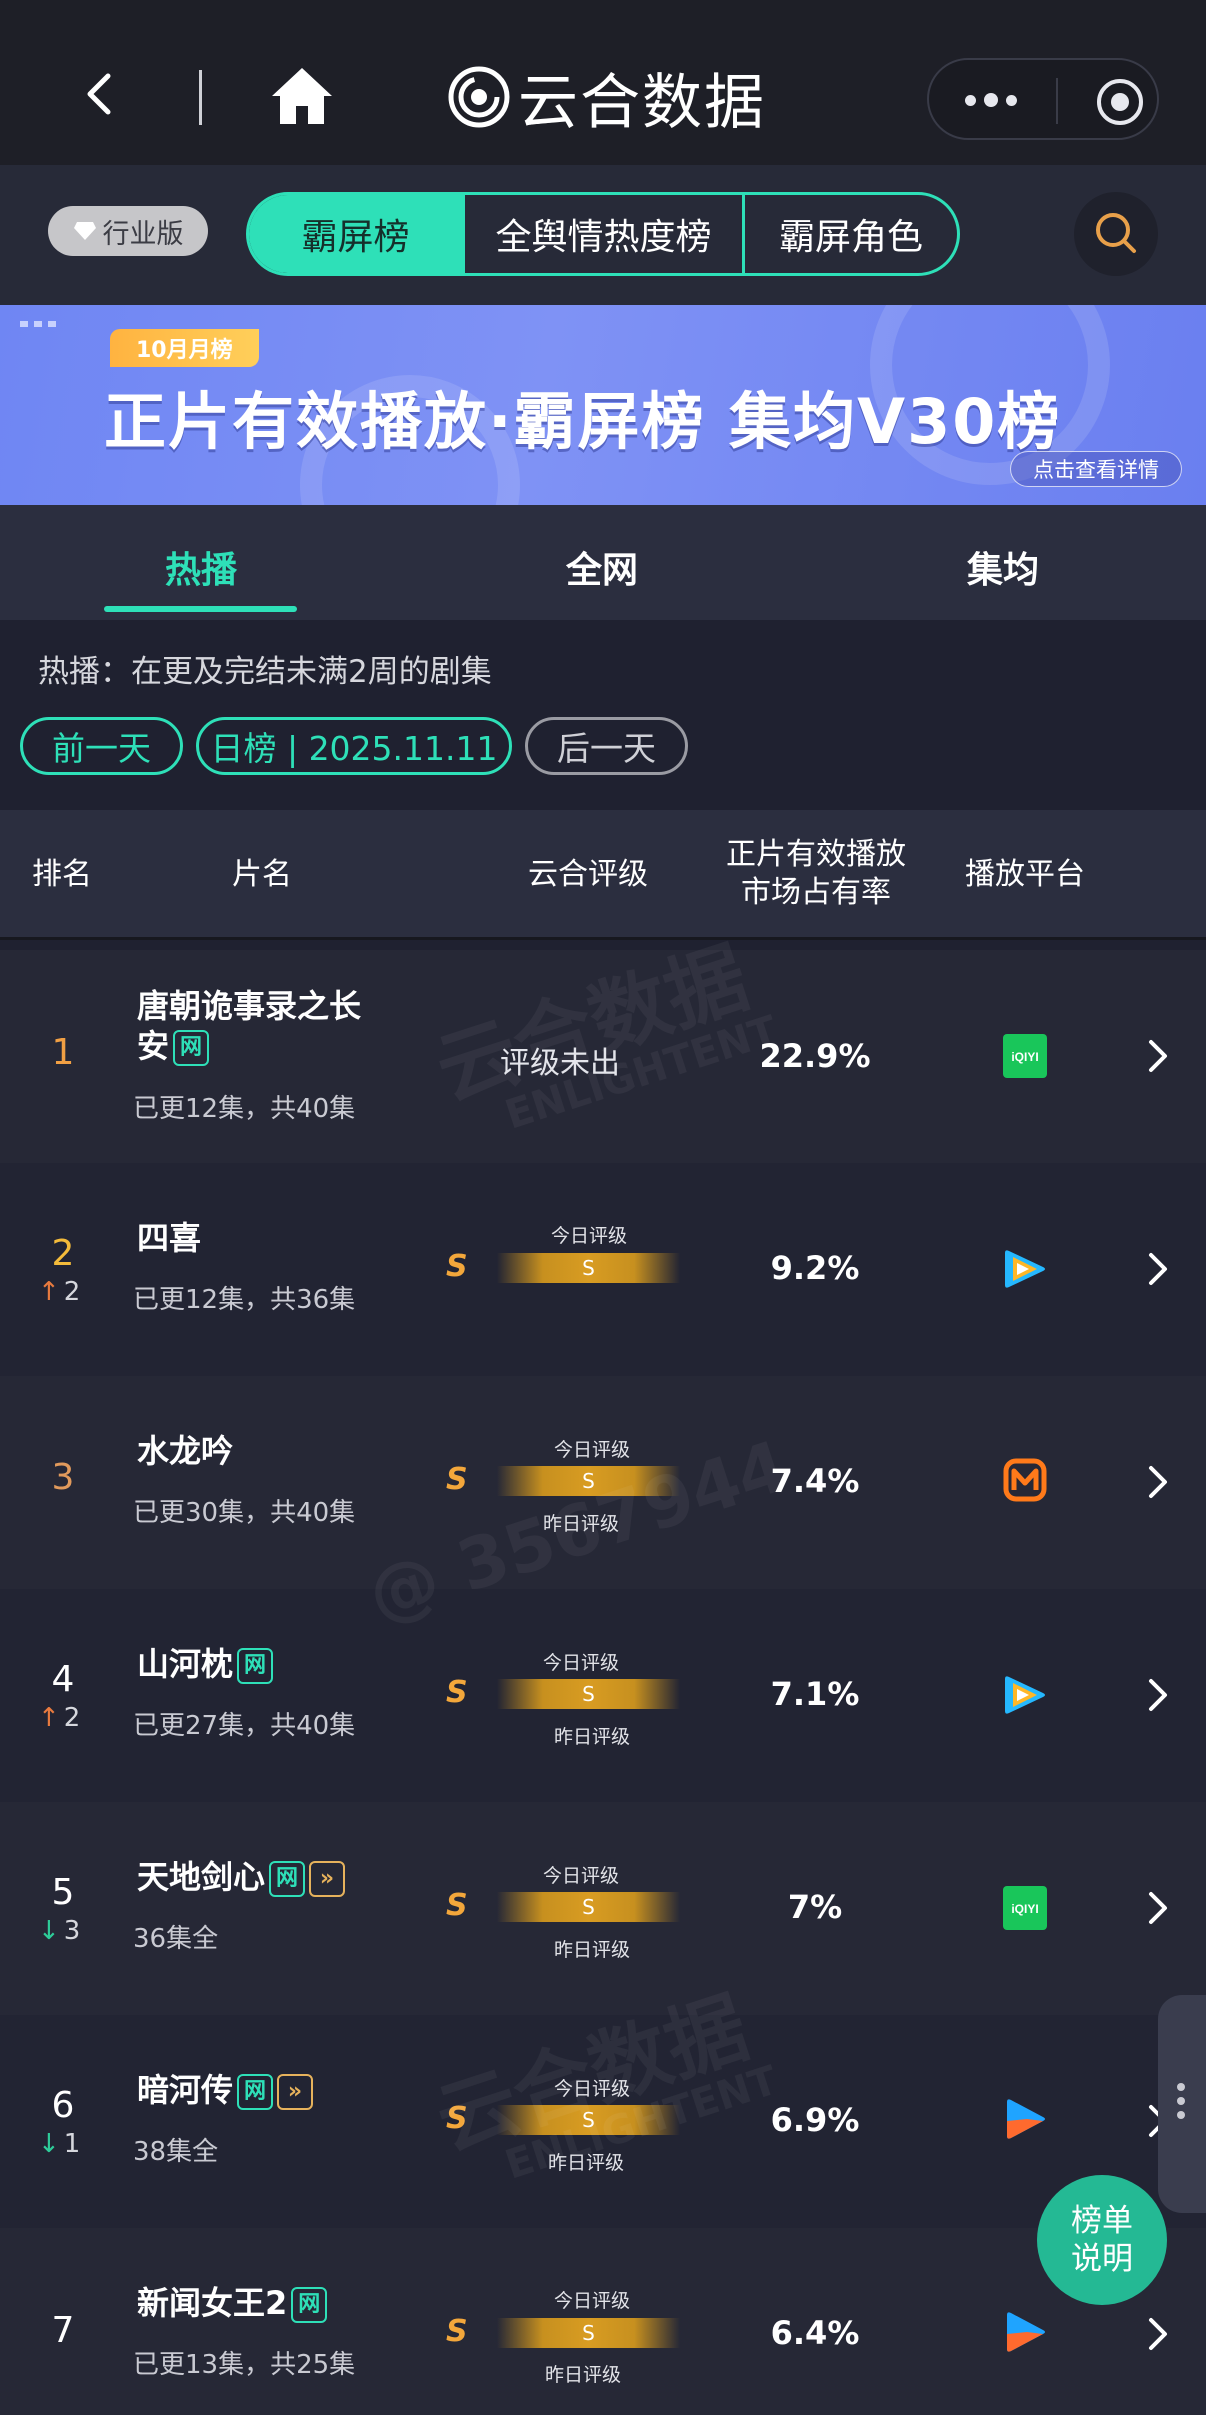  I want to click on active-tab-indicator, so click(200, 609).